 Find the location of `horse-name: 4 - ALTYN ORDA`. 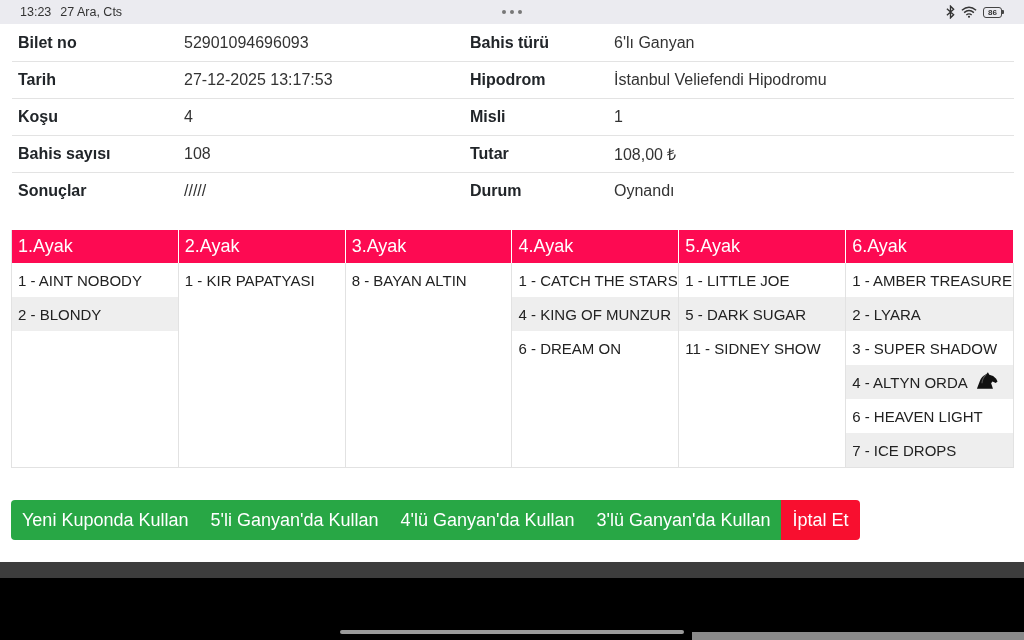

horse-name: 4 - ALTYN ORDA is located at coordinates (910, 382).